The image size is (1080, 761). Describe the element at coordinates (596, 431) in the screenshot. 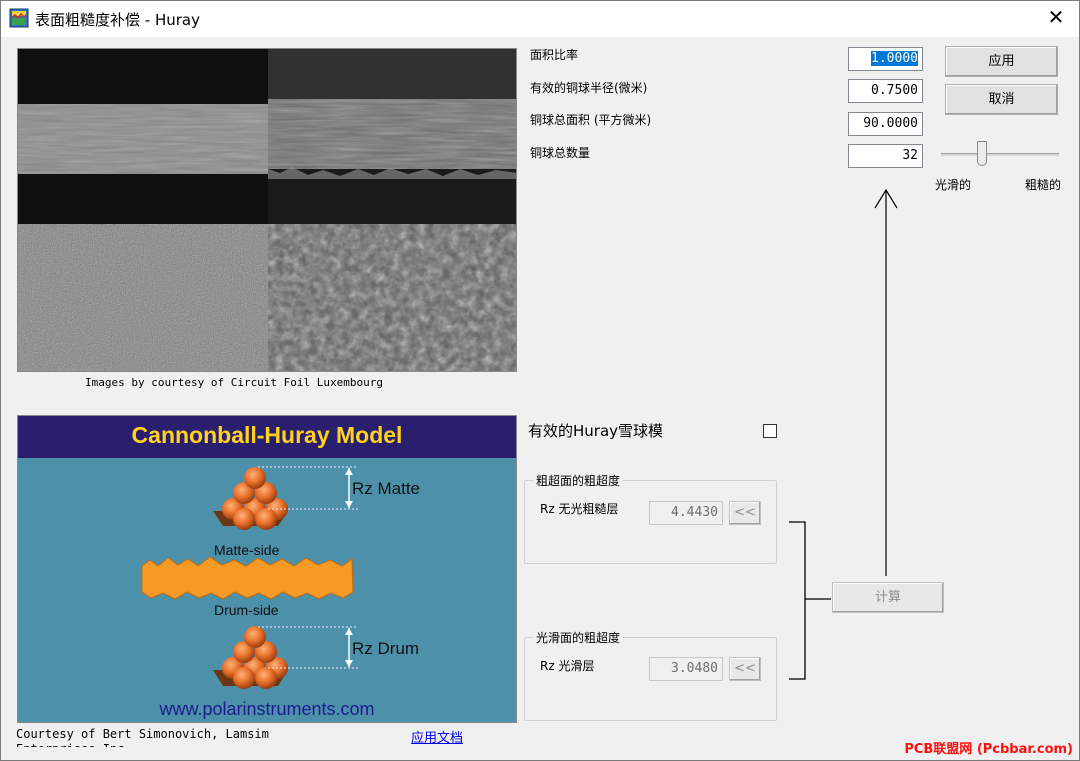

I see `snowball-model-label: 有效的Huray雪球模` at that location.